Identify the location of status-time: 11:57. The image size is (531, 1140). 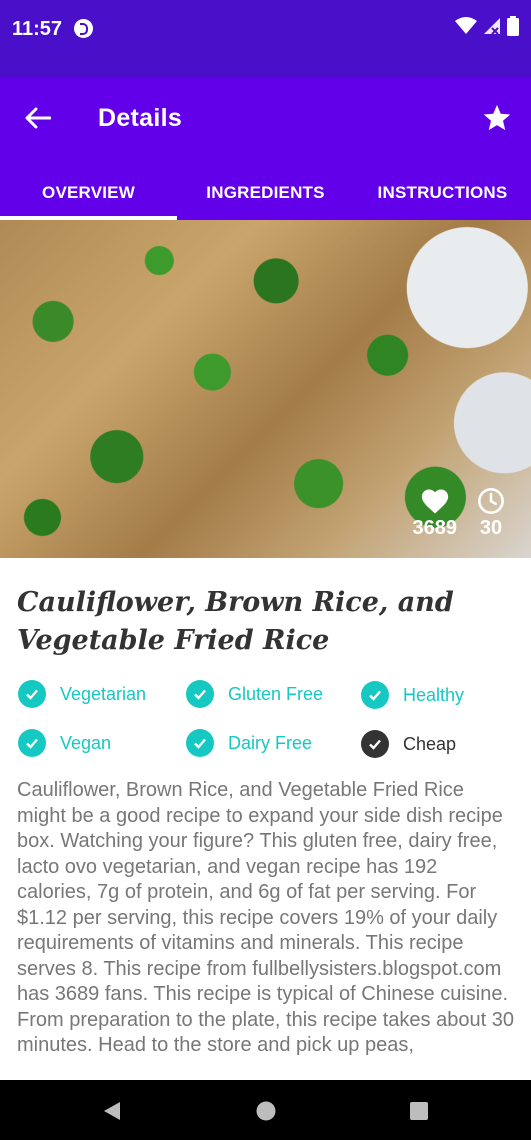
(37, 29).